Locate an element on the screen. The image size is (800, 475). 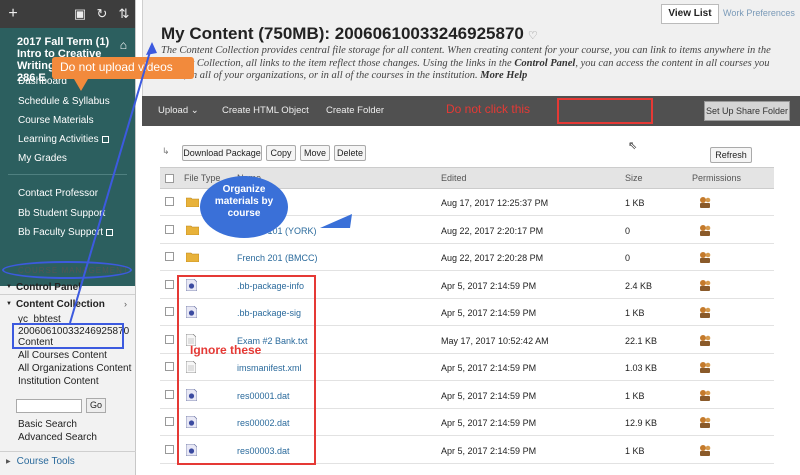
control-panel-label: Control Panel is located at coordinates (48, 287).